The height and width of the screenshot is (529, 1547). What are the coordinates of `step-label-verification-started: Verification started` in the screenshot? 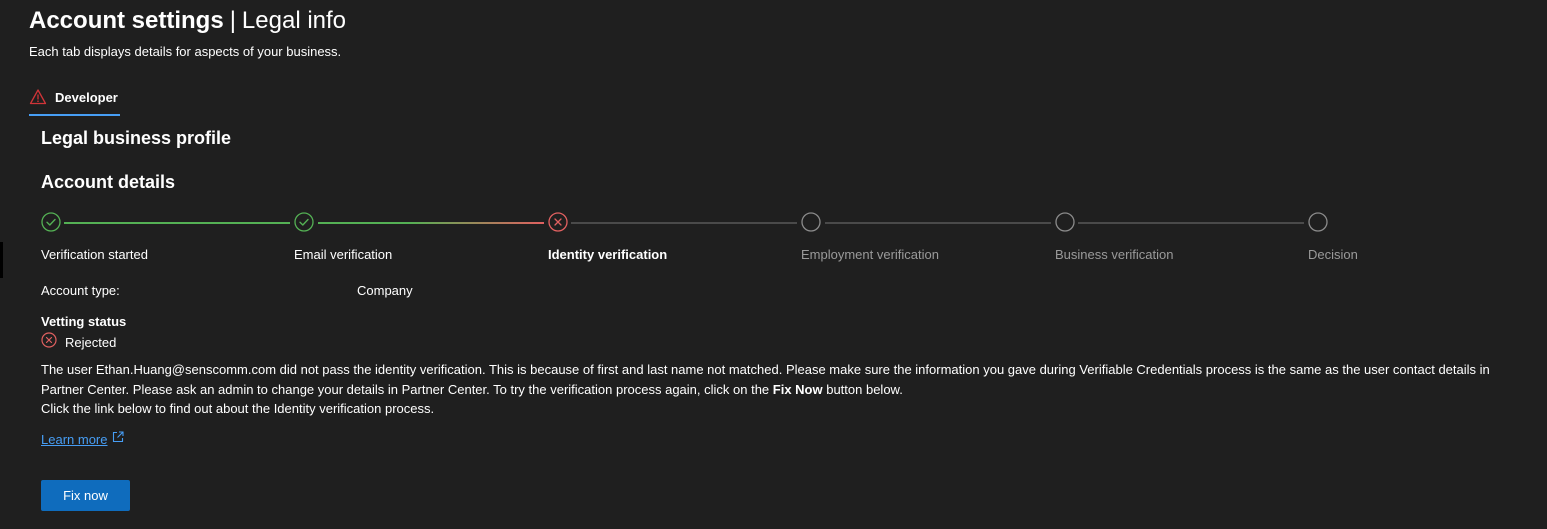 It's located at (94, 254).